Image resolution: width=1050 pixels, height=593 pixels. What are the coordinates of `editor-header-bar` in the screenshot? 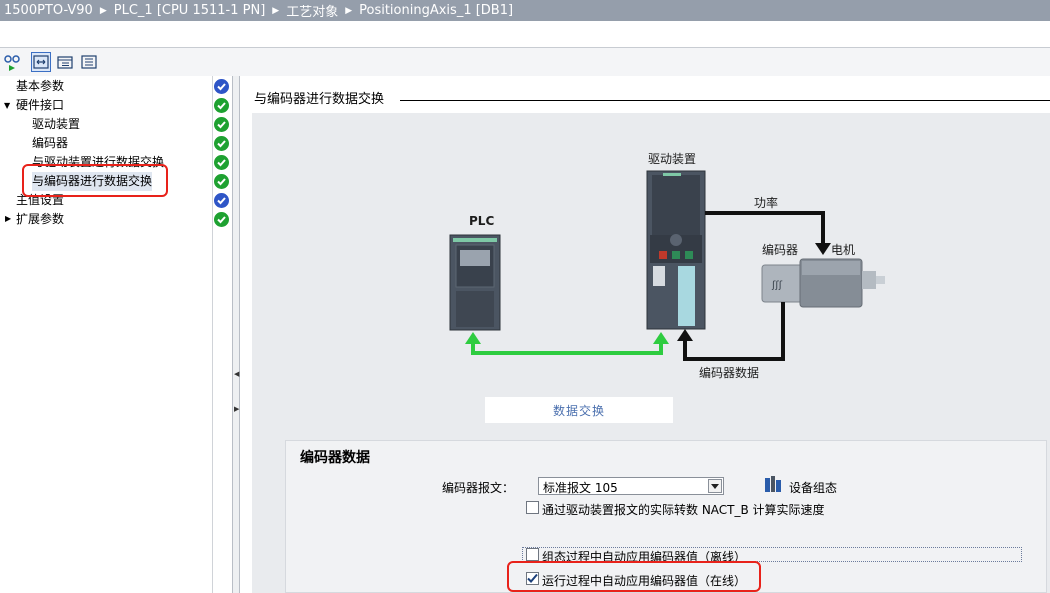 It's located at (525, 34).